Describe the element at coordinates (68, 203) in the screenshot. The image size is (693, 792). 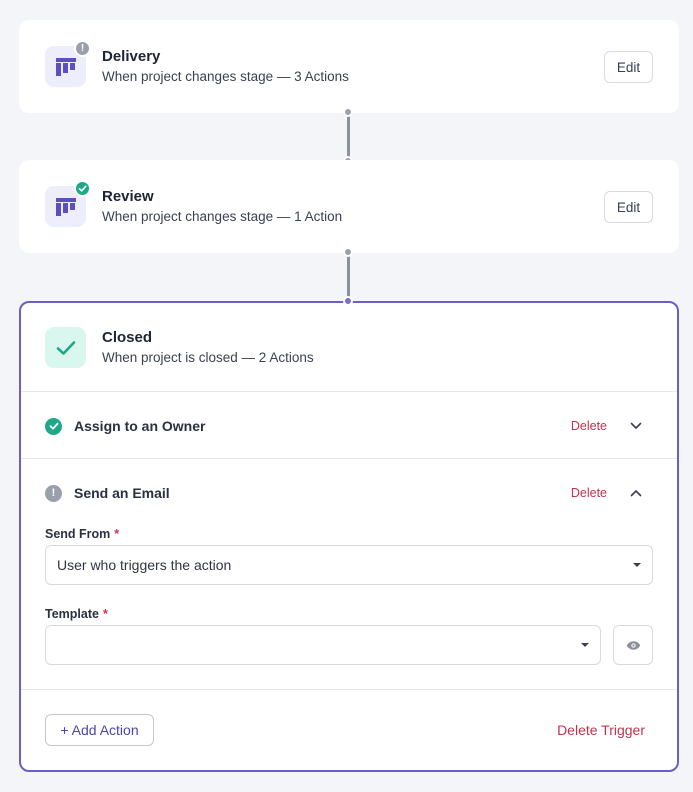
I see `board-icon` at that location.